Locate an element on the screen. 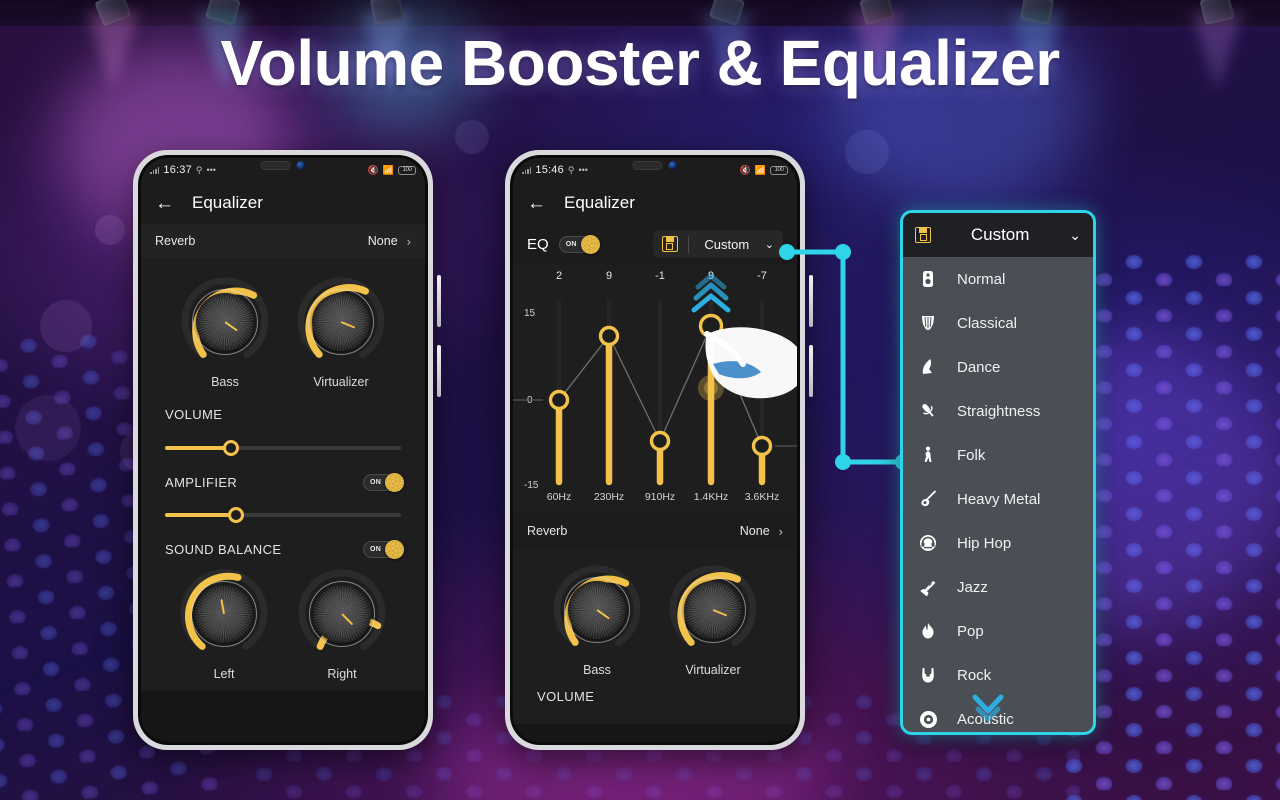 The image size is (1280, 800). speaker-icon is located at coordinates (928, 279).